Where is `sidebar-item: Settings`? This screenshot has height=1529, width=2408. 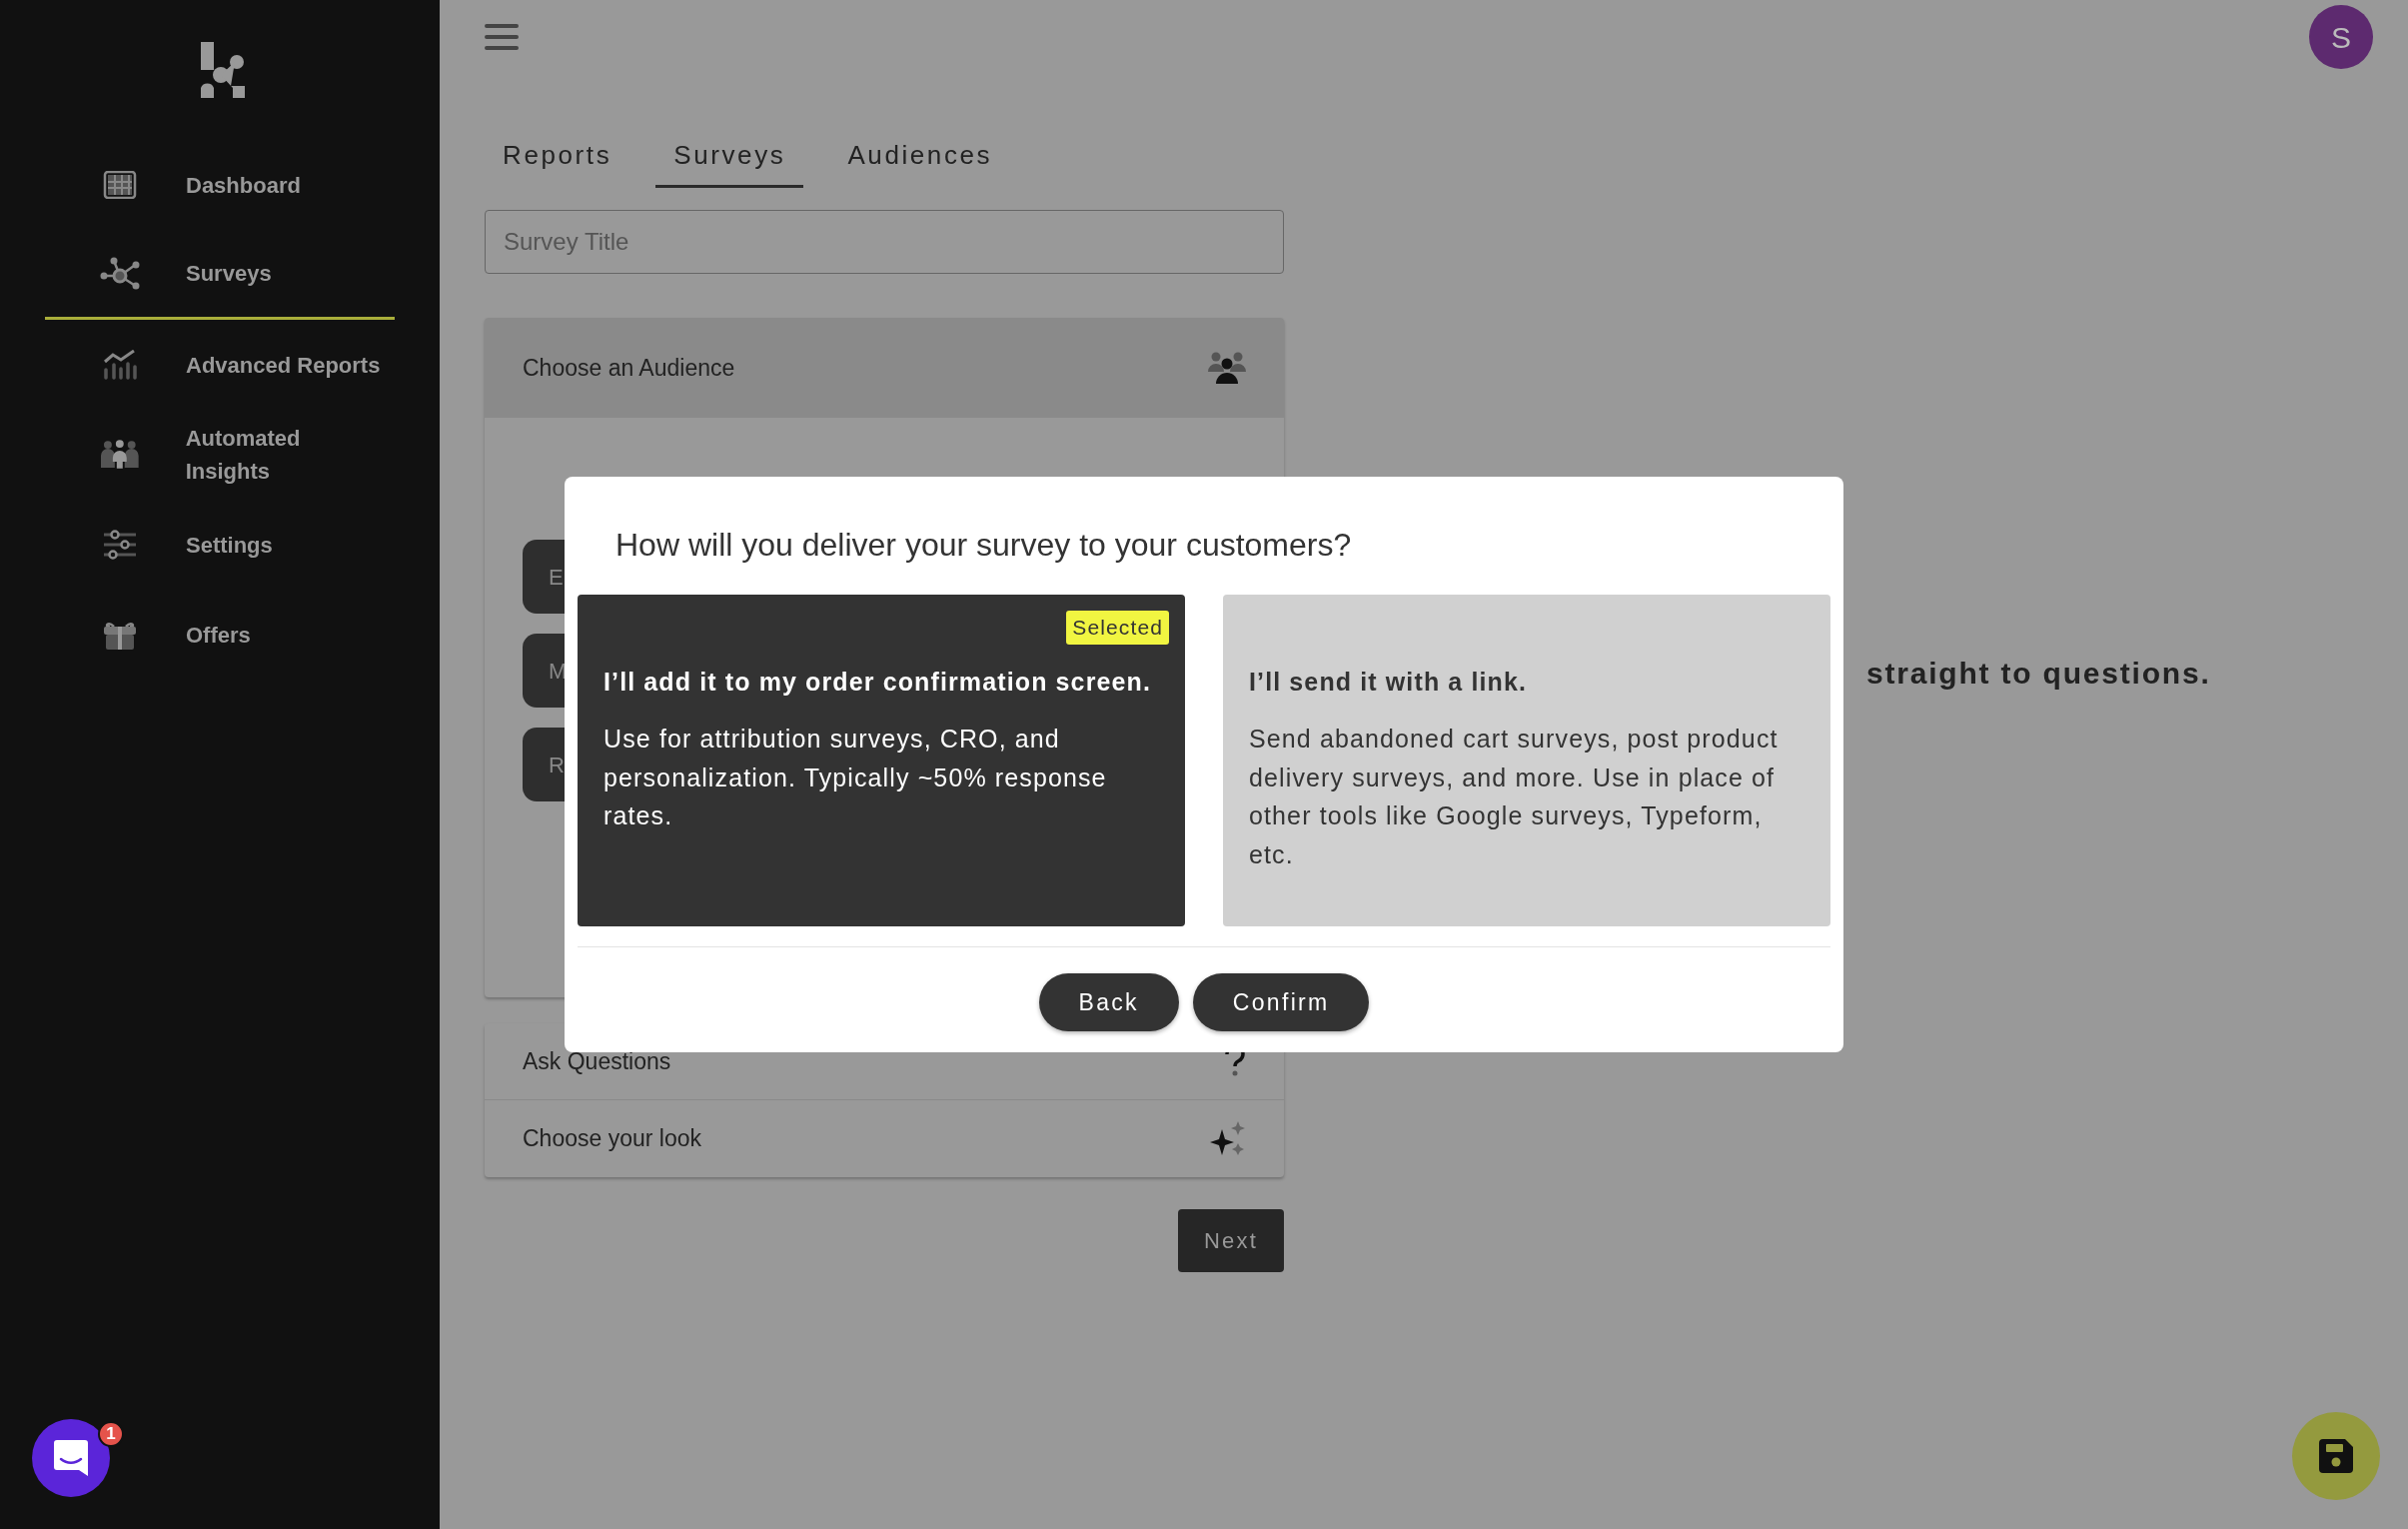 sidebar-item: Settings is located at coordinates (220, 545).